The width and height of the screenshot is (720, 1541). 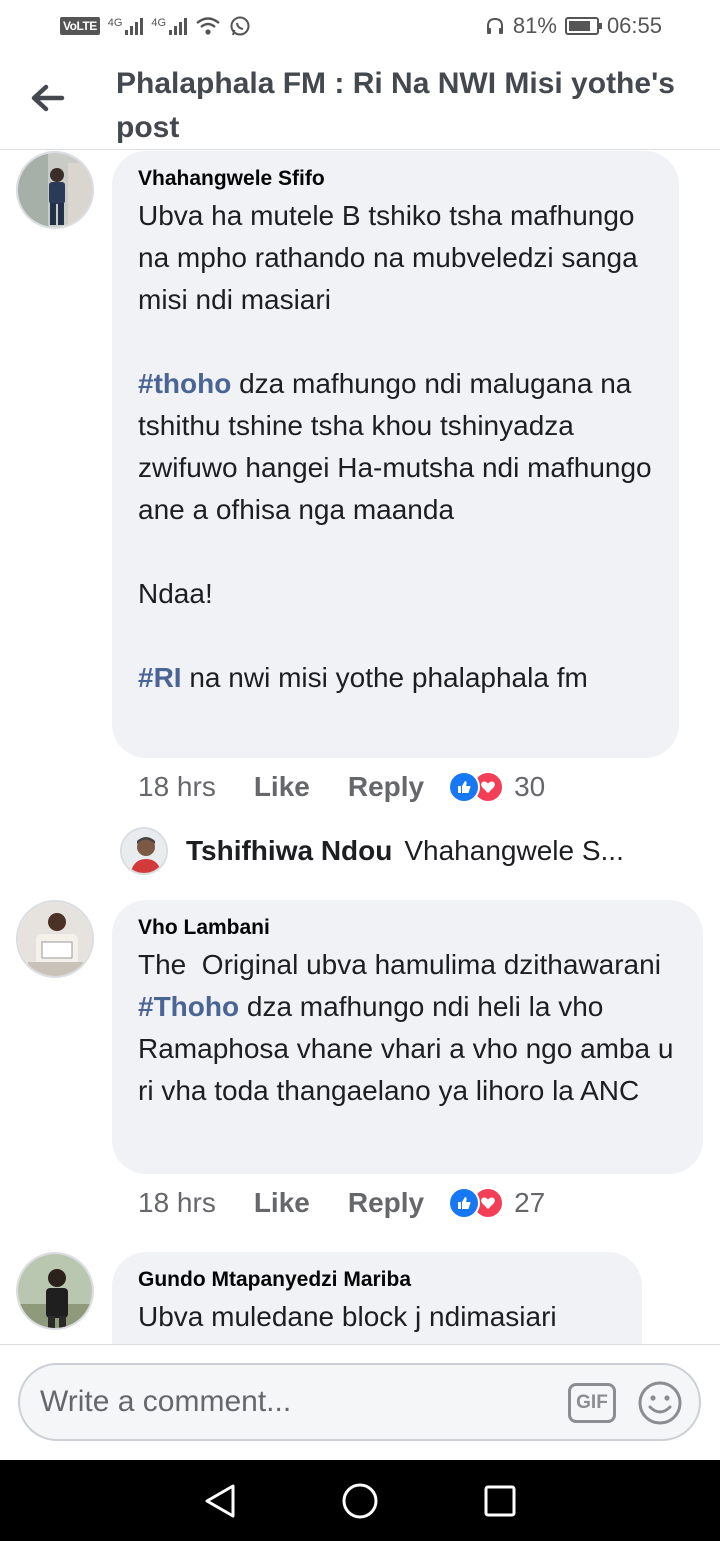 I want to click on battery-level, so click(x=579, y=26).